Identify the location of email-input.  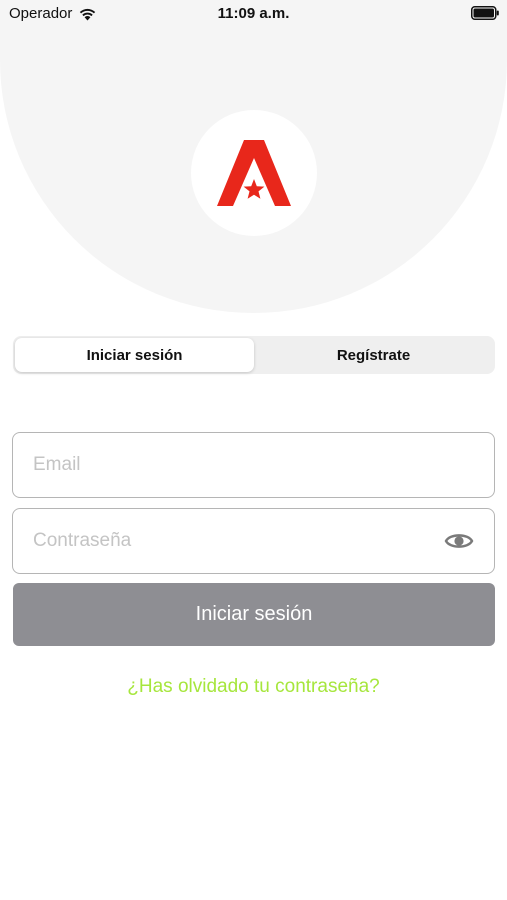
(233, 465).